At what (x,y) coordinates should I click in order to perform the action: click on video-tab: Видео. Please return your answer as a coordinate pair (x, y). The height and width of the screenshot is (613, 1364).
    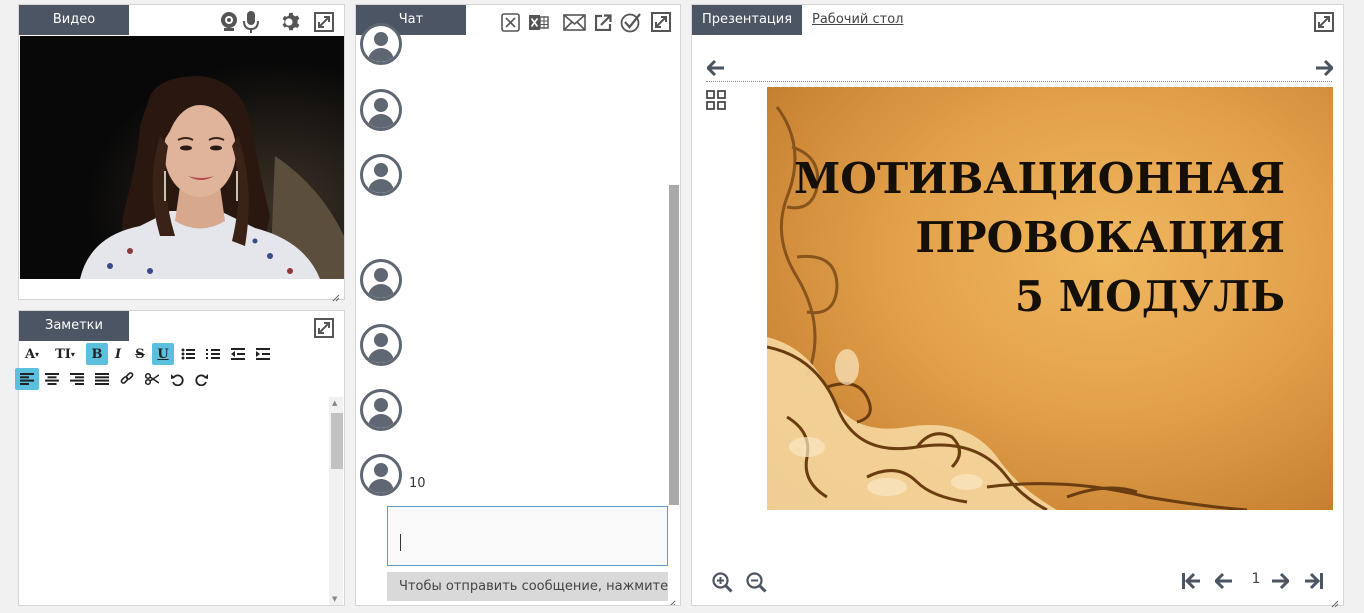
    Looking at the image, I should click on (74, 20).